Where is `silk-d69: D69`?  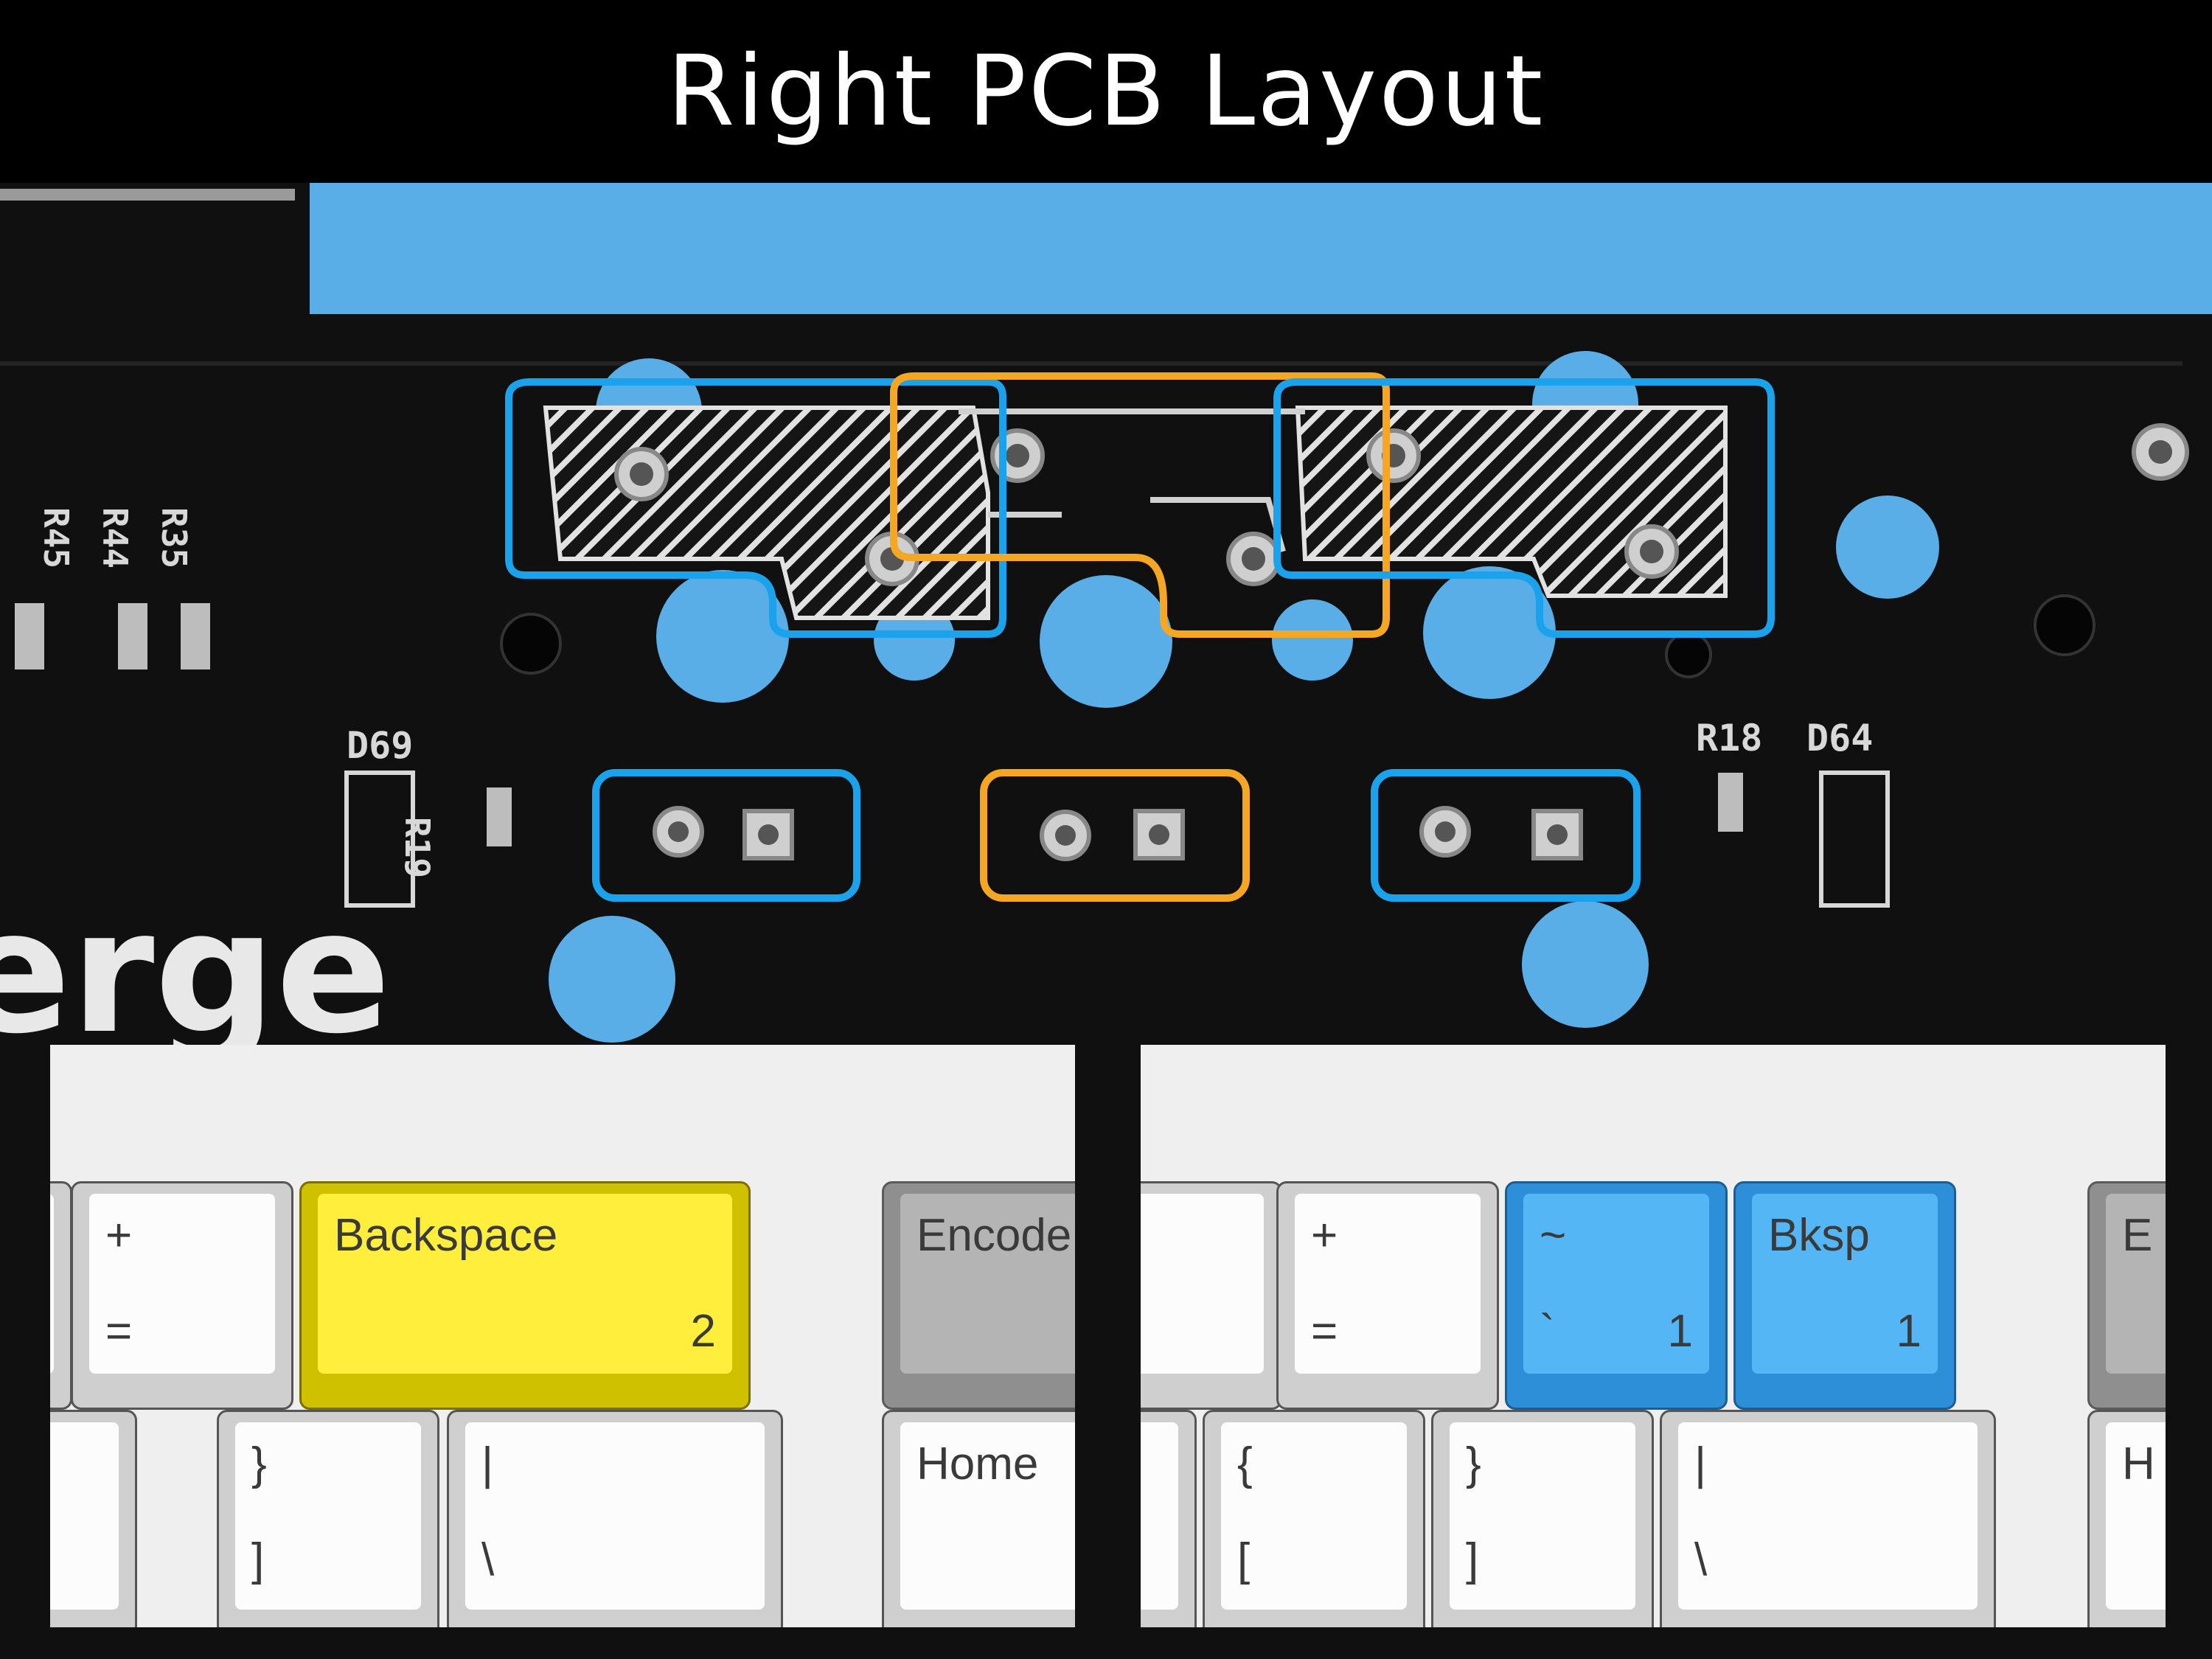
silk-d69: D69 is located at coordinates (380, 745).